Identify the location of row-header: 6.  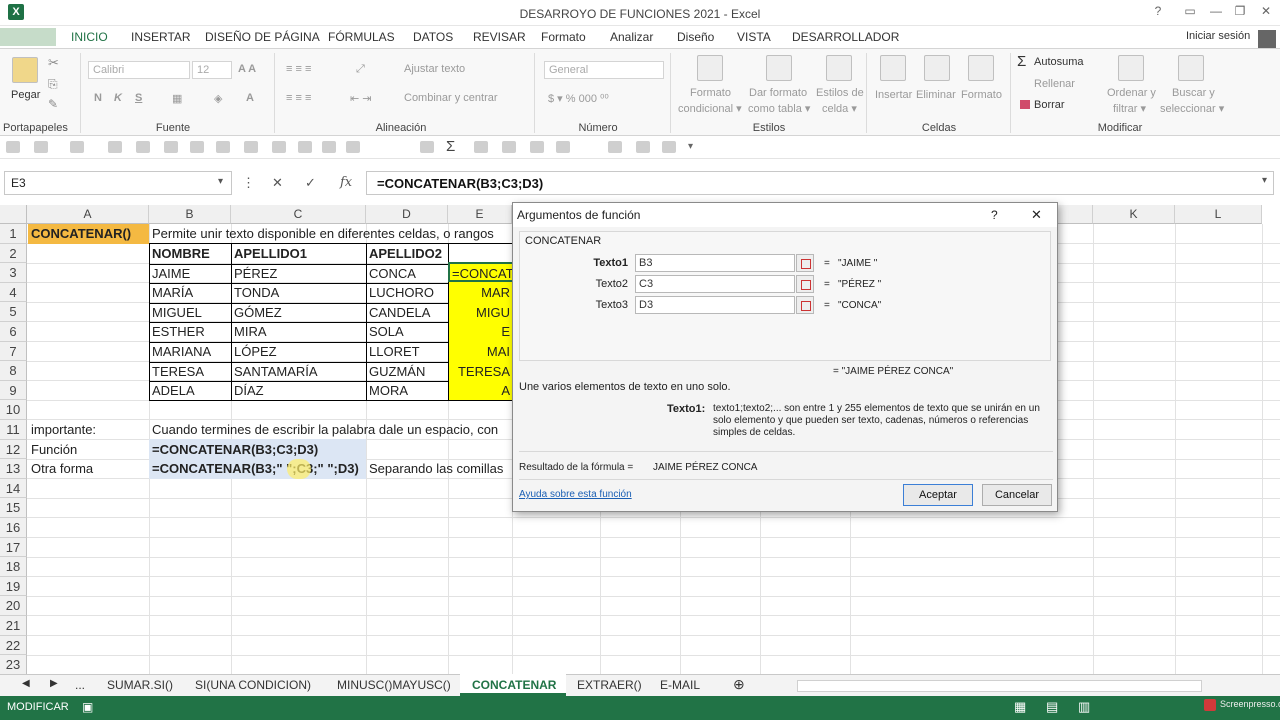
(13, 332).